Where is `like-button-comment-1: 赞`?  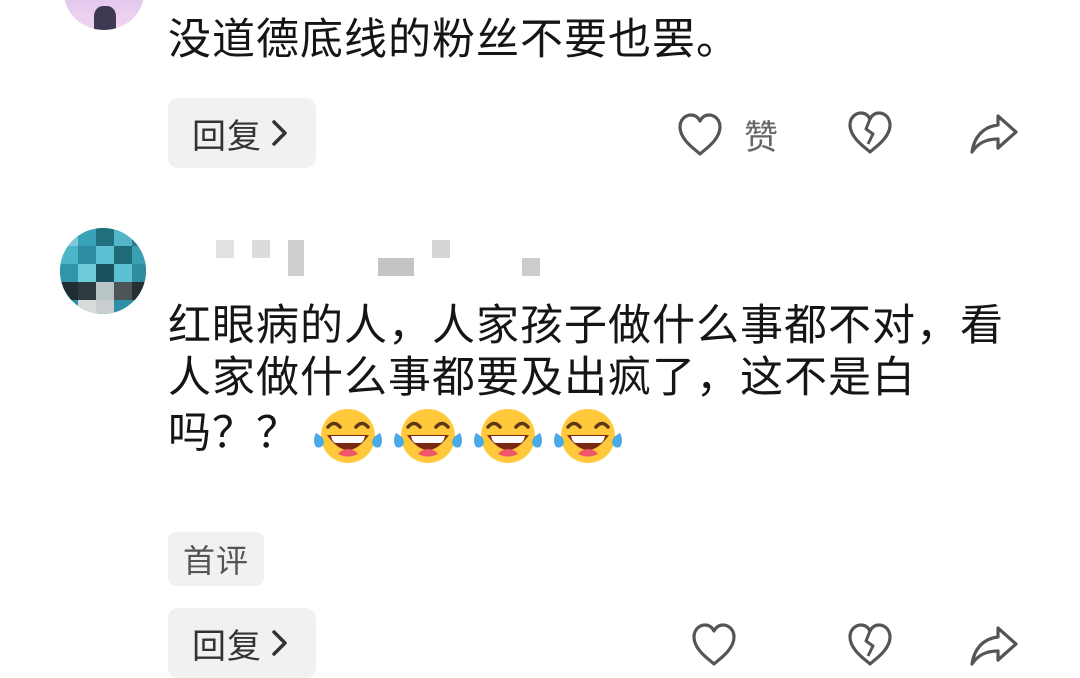
like-button-comment-1: 赞 is located at coordinates (727, 134).